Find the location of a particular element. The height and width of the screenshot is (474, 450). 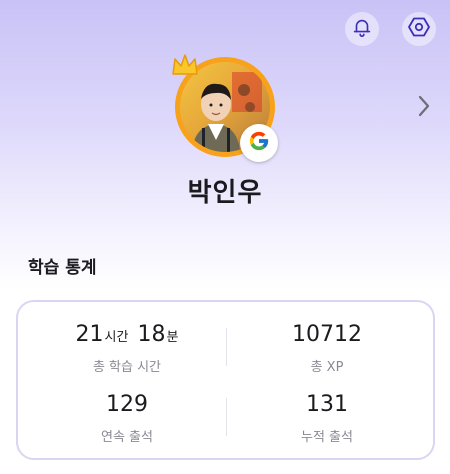

streak-label: 연속 출석 is located at coordinates (127, 437).